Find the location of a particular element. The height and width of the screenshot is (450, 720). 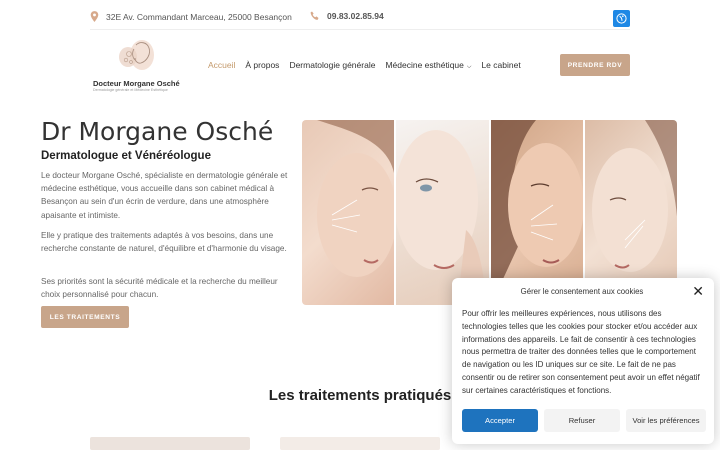

phone-info: 09.83.02.85.94 is located at coordinates (347, 16).